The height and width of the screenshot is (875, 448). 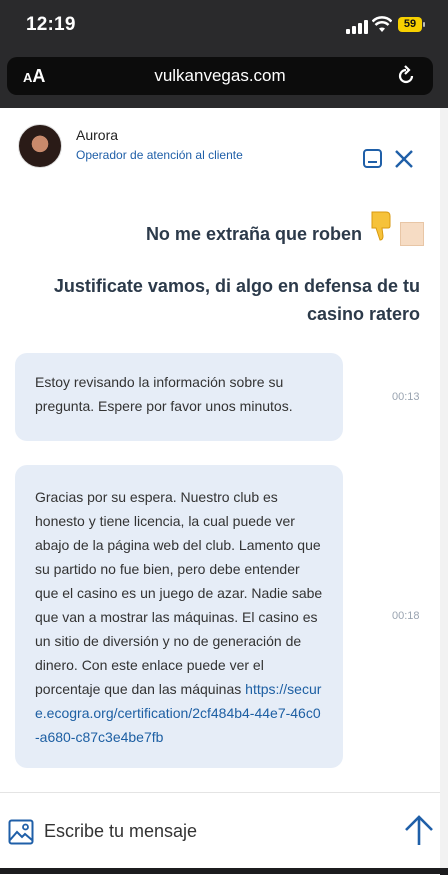 What do you see at coordinates (220, 833) in the screenshot?
I see `message-composer: Escribe tu mensaje` at bounding box center [220, 833].